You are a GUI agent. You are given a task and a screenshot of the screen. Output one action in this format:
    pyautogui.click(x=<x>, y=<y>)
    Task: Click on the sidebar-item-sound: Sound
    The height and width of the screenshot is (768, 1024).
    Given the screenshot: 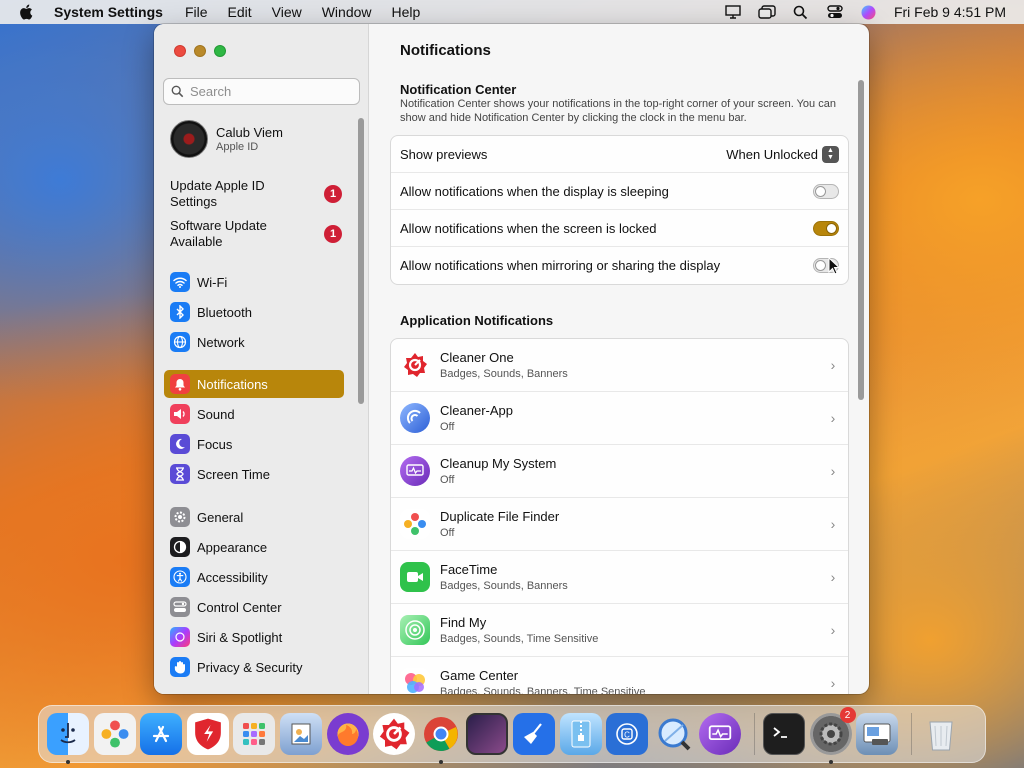 What is the action you would take?
    pyautogui.click(x=254, y=414)
    